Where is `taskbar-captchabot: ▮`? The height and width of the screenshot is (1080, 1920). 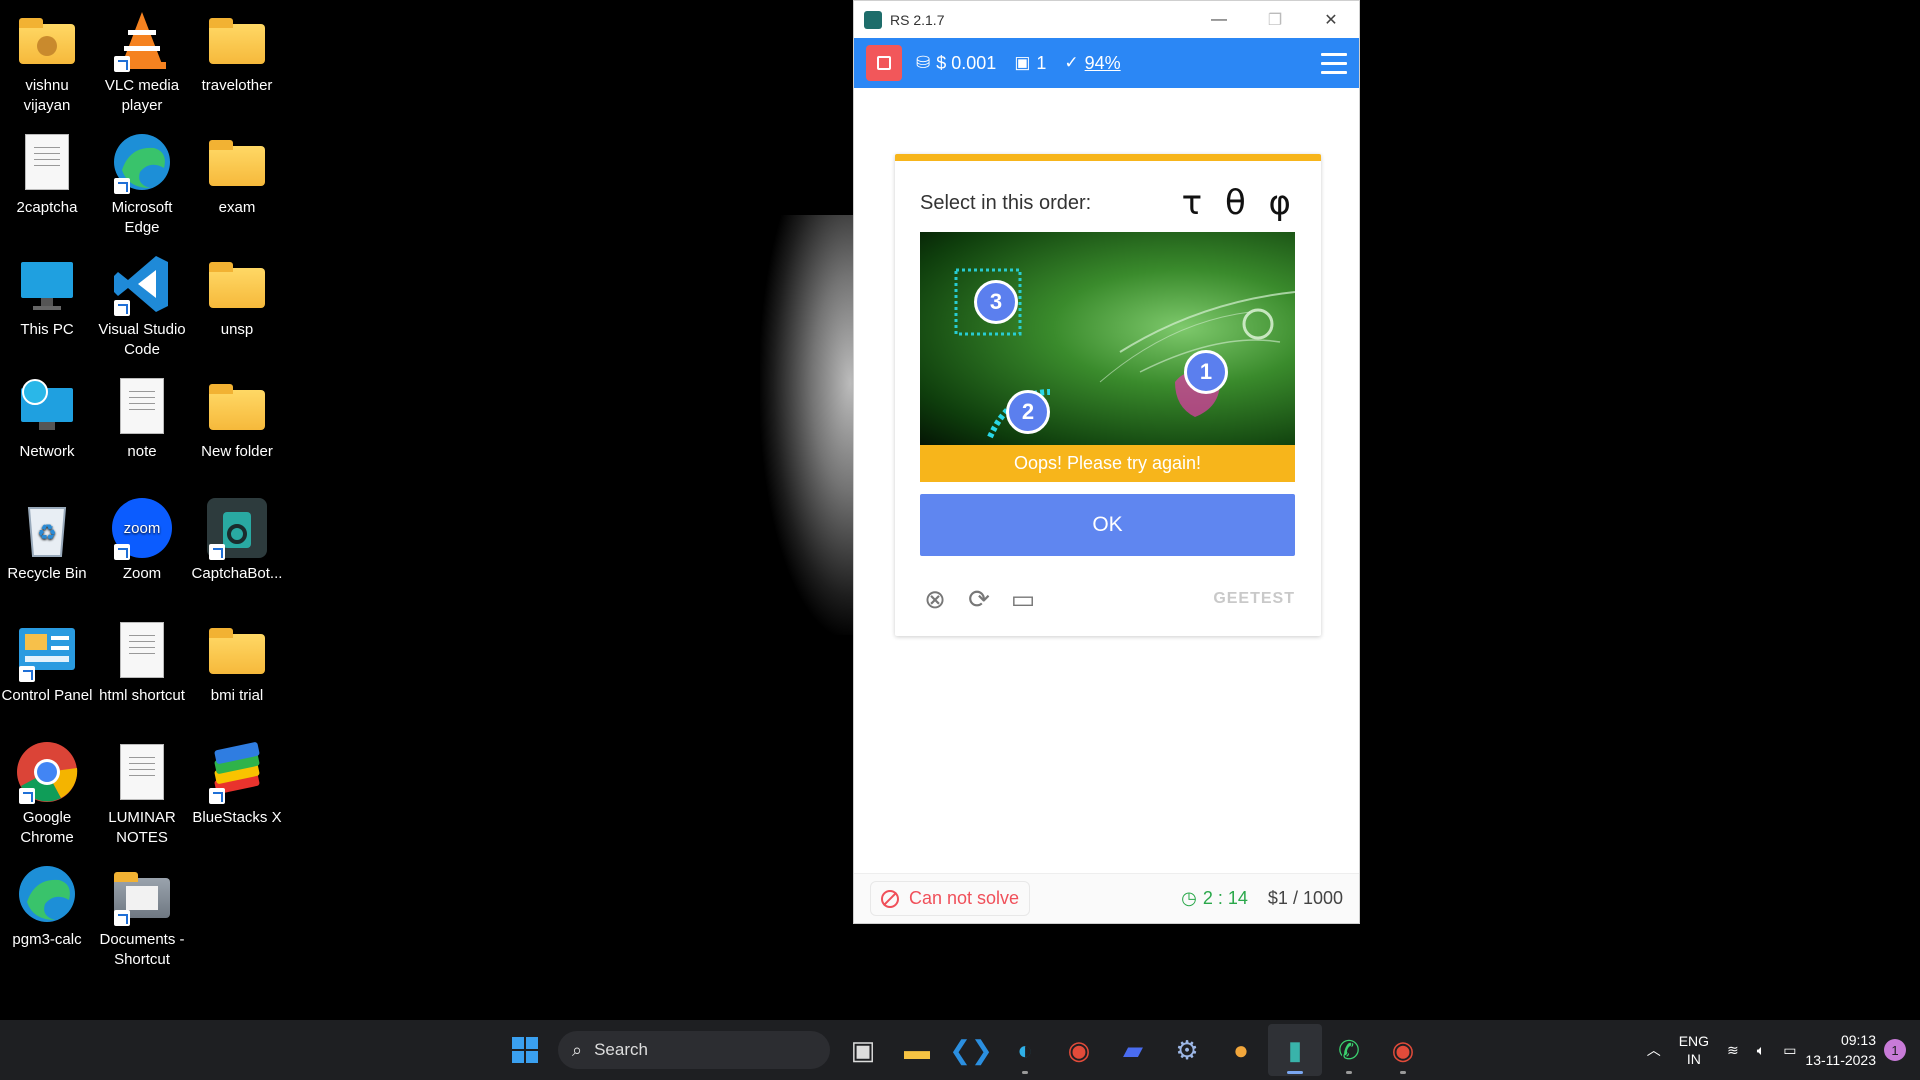 taskbar-captchabot: ▮ is located at coordinates (1295, 1050).